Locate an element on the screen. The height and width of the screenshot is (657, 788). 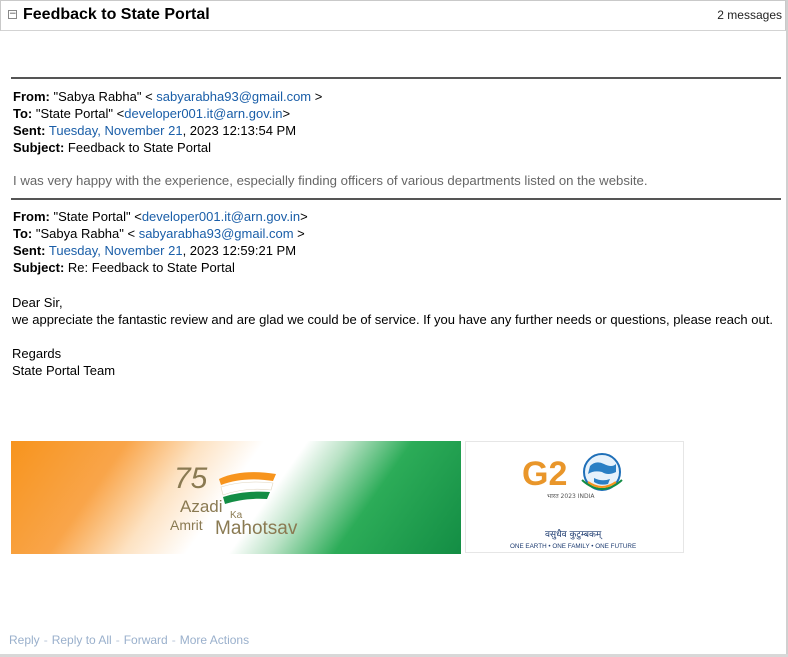
from-email-link: sabyarabha93@gmail.com is located at coordinates (233, 96).